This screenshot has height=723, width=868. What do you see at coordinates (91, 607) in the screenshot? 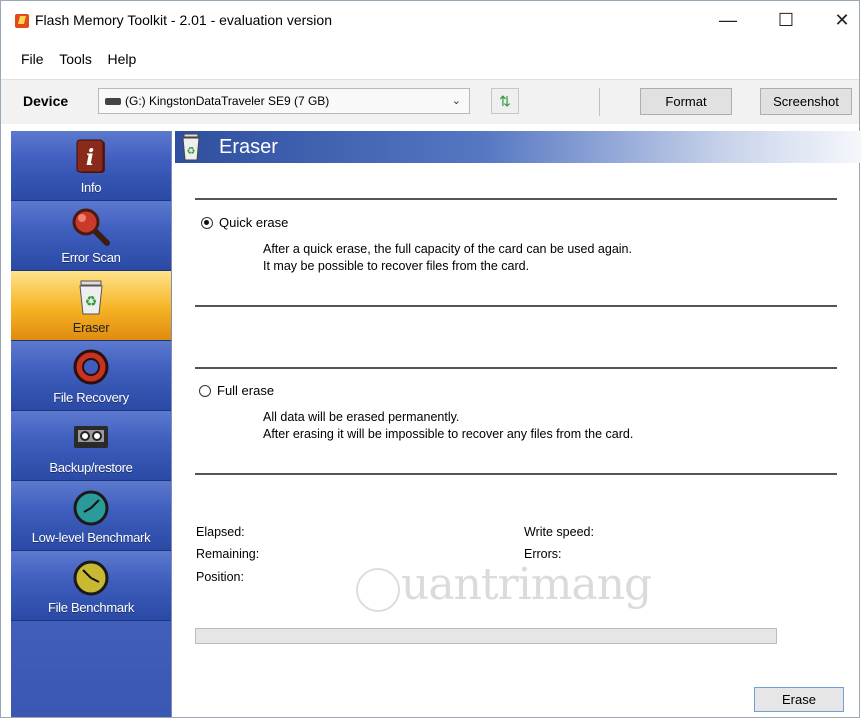
I see `sidebar-item-label: File Benchmark` at bounding box center [91, 607].